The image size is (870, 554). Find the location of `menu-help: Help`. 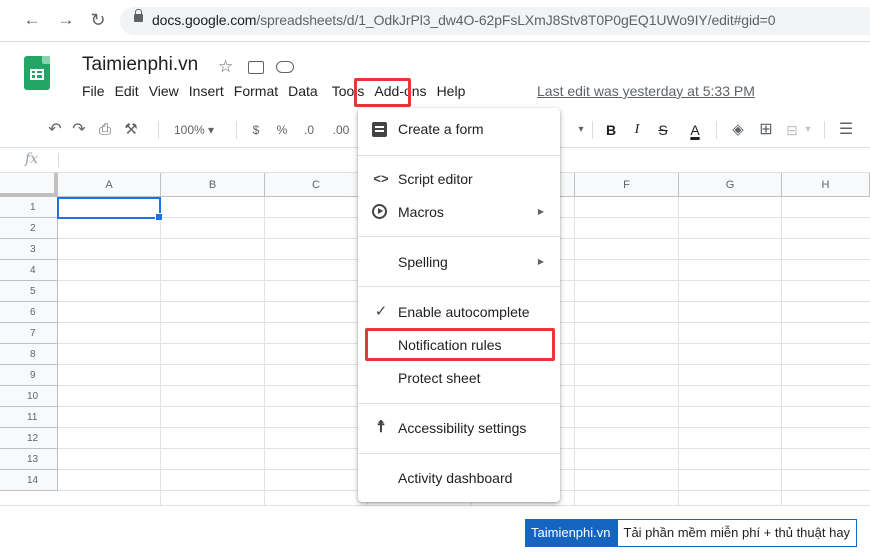

menu-help: Help is located at coordinates (451, 93).